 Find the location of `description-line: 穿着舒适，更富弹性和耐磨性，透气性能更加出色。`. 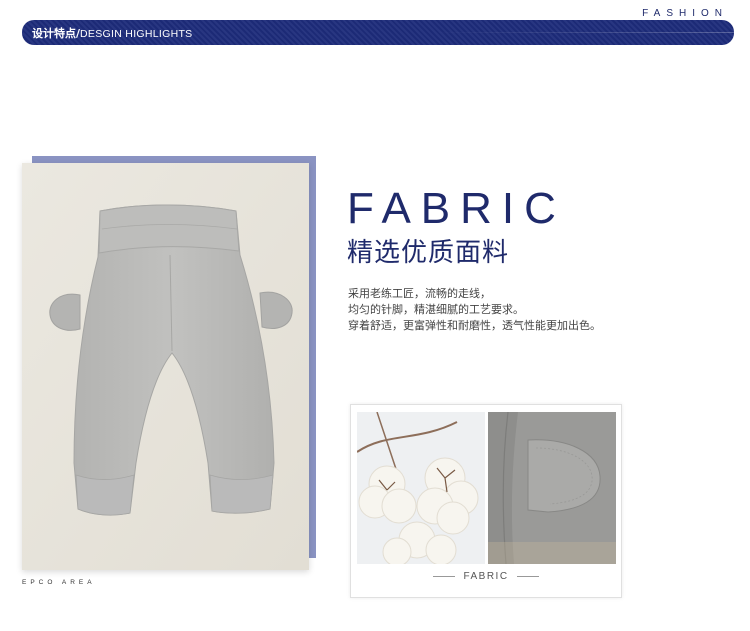

description-line: 穿着舒适，更富弹性和耐磨性，透气性能更加出色。 is located at coordinates (474, 325).